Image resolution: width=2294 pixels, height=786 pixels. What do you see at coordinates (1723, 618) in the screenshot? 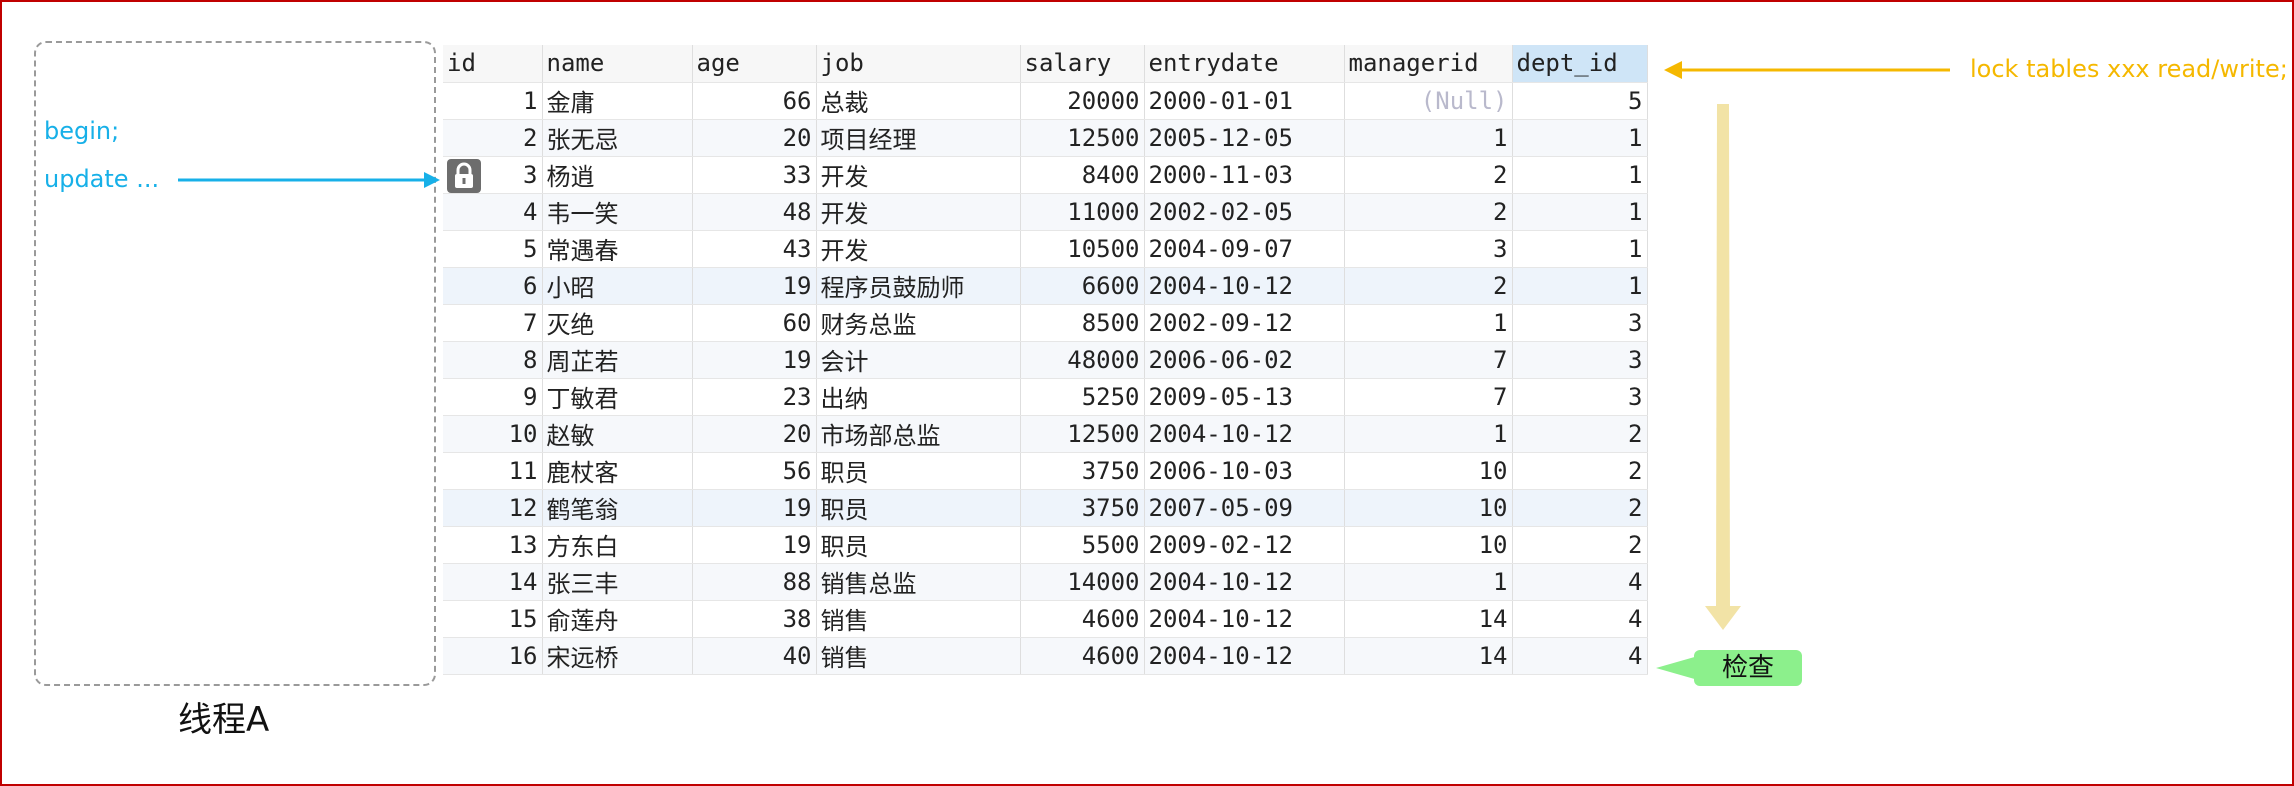
I see `scan-arrow-head` at bounding box center [1723, 618].